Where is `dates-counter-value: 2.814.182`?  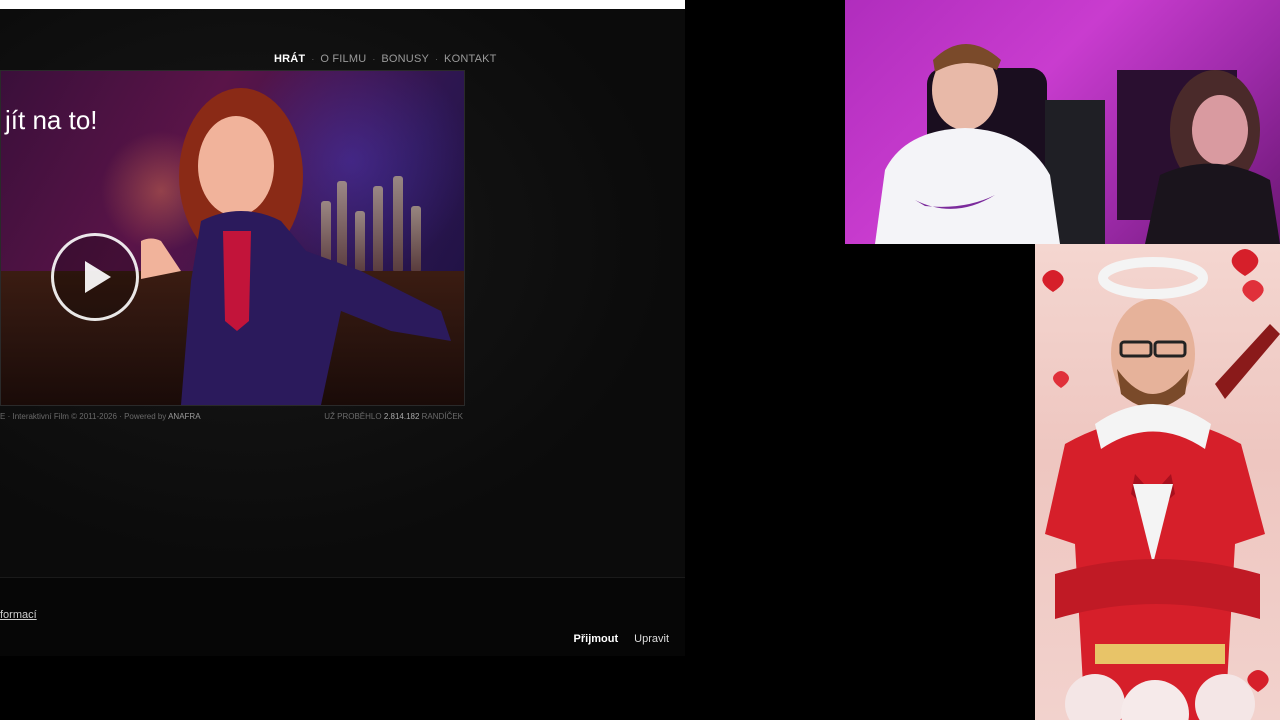 dates-counter-value: 2.814.182 is located at coordinates (401, 416).